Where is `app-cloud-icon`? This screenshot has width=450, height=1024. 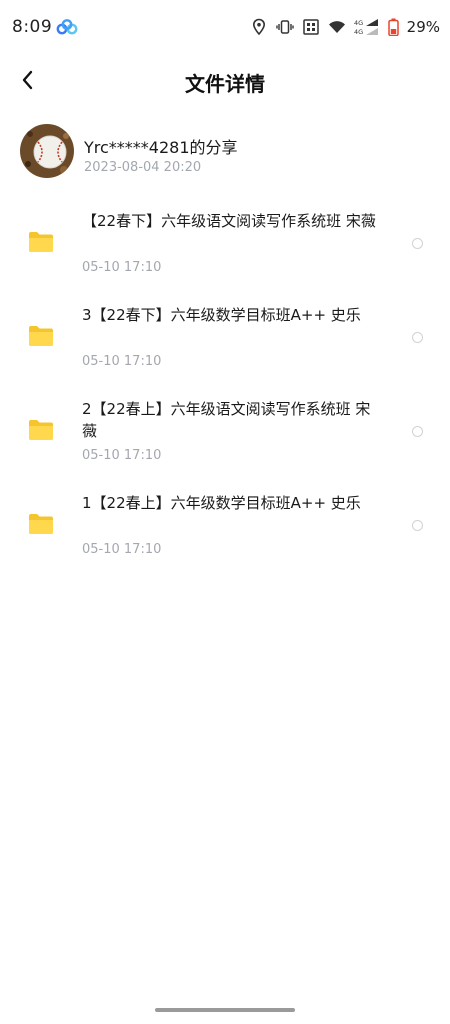
app-cloud-icon is located at coordinates (67, 27).